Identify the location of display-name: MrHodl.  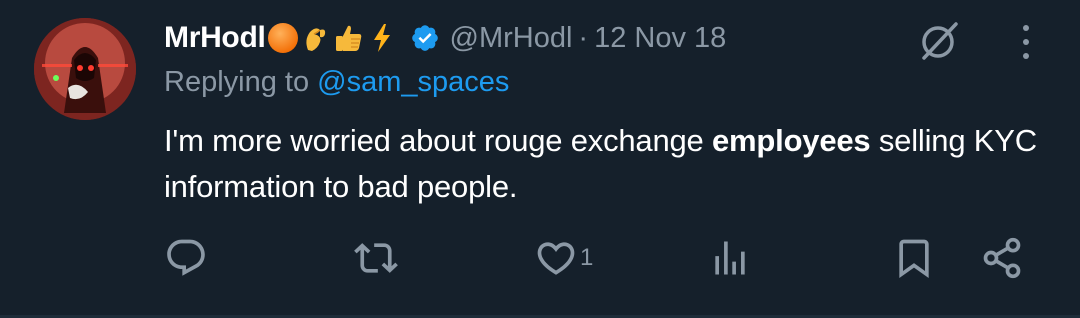
(215, 38).